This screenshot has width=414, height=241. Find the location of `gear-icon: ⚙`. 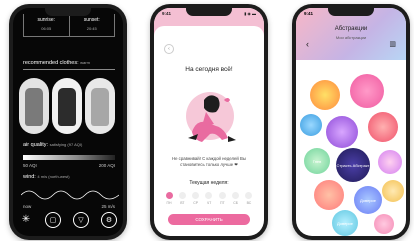

gear-icon: ⚙ is located at coordinates (109, 220).